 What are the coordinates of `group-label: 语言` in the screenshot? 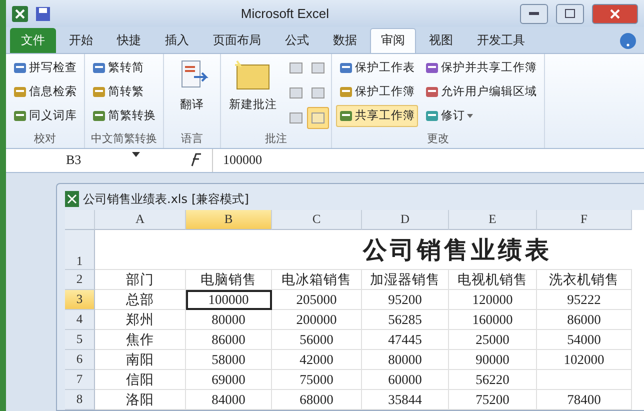 It's located at (192, 138).